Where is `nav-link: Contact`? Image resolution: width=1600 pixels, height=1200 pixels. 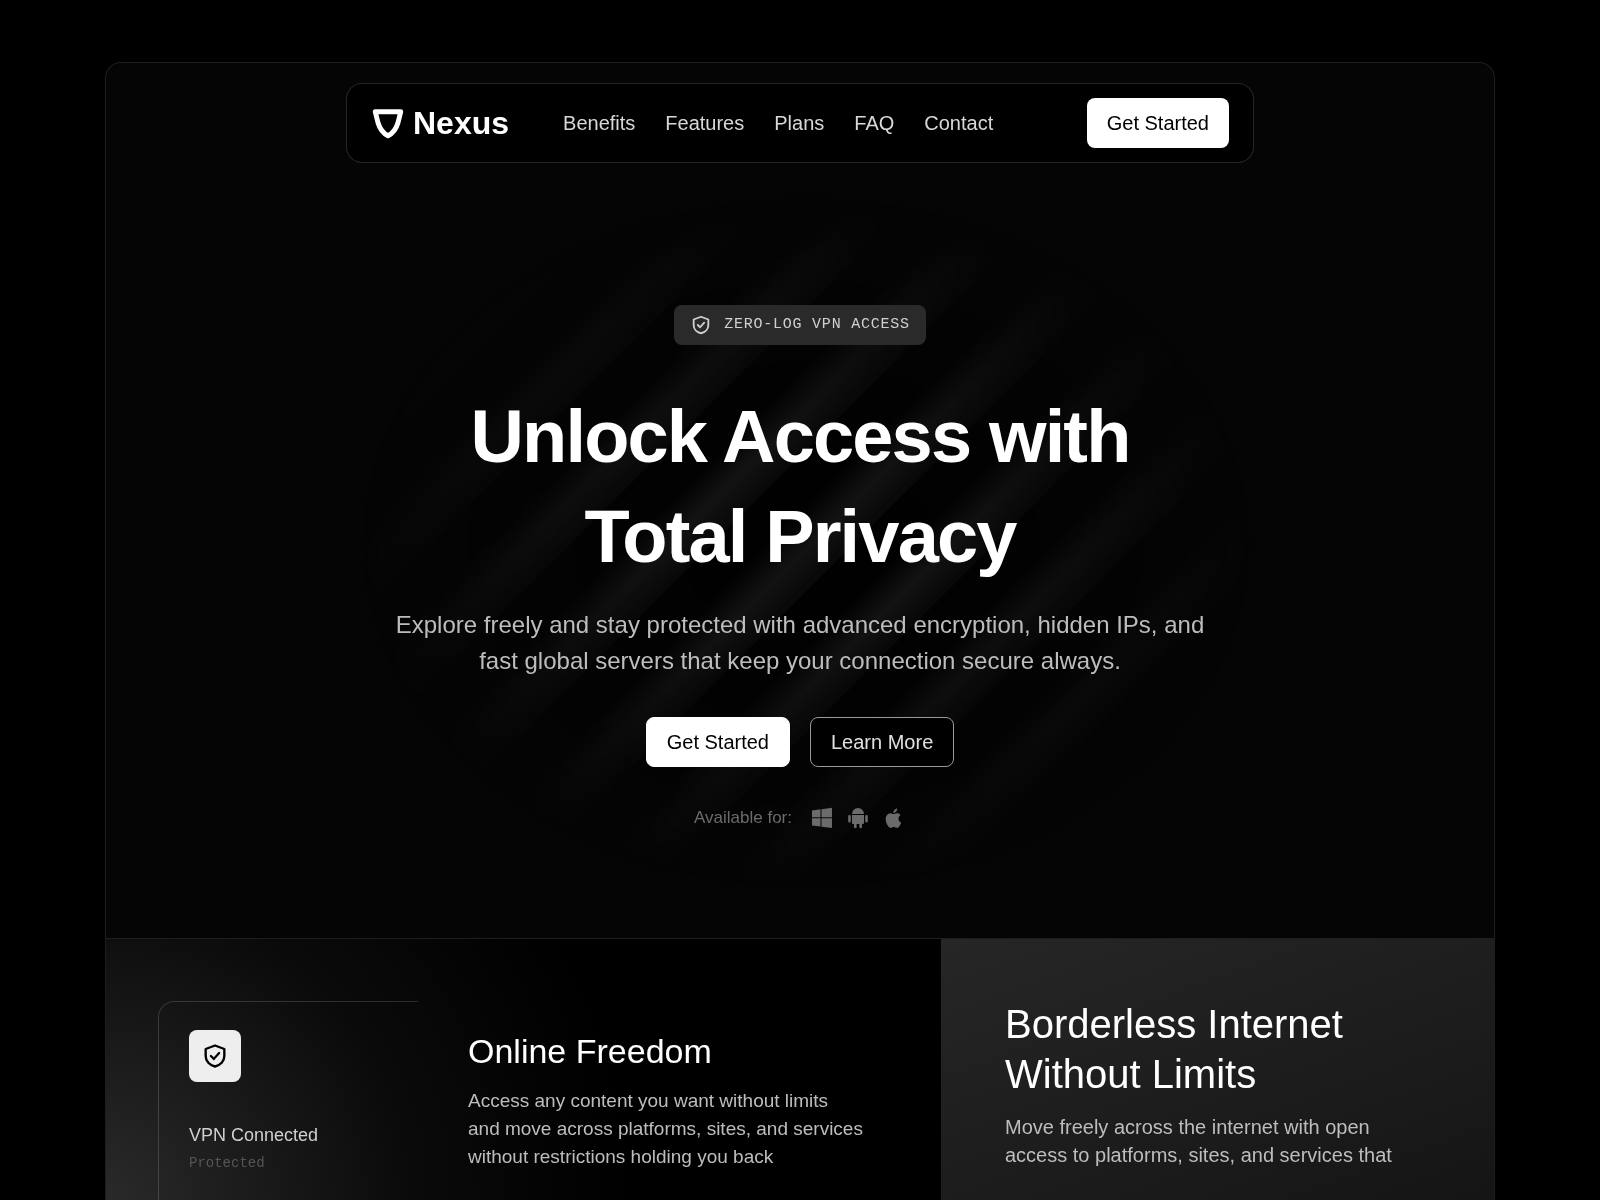
nav-link: Contact is located at coordinates (959, 123).